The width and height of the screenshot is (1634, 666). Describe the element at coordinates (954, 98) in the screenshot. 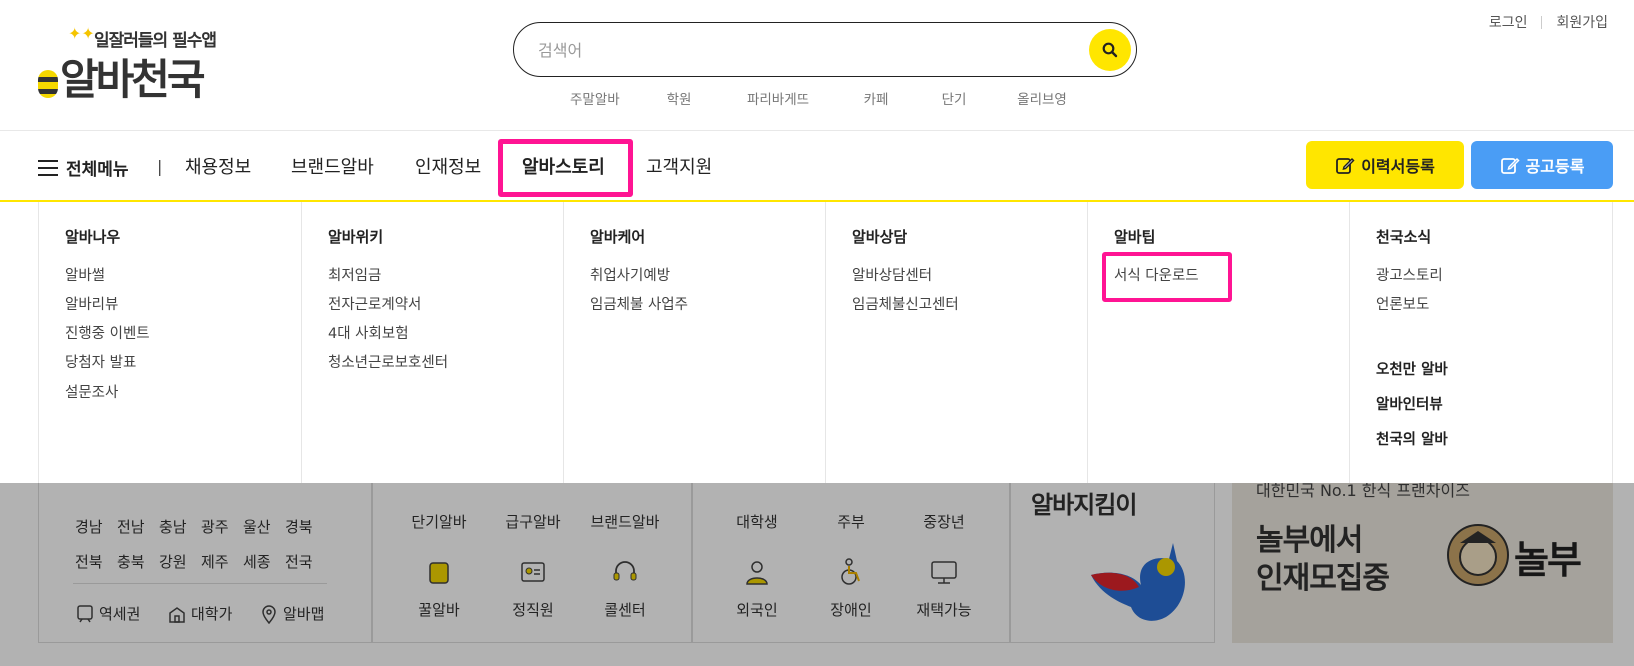

I see `popular-keyword: 단기` at that location.